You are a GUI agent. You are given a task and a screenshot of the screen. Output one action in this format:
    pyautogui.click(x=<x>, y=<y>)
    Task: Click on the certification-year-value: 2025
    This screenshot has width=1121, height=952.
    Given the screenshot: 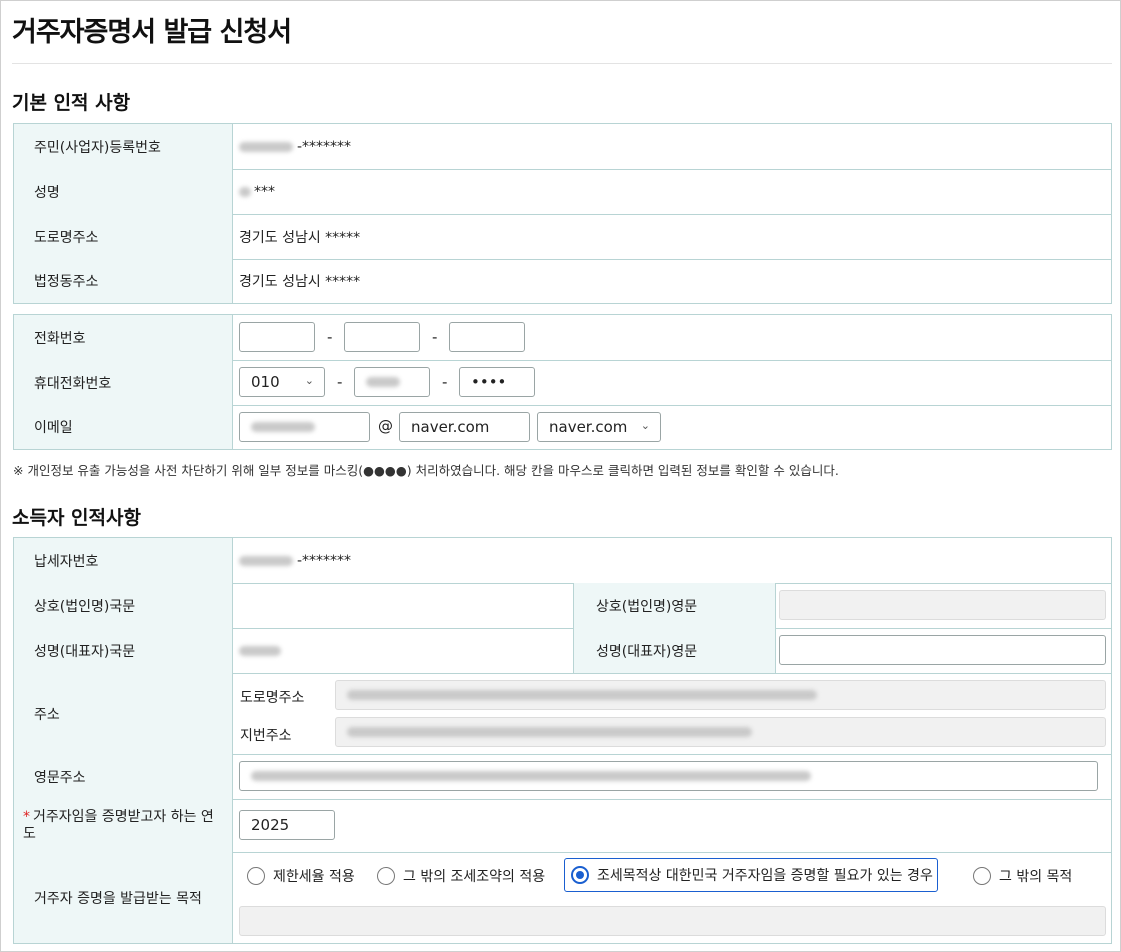 What is the action you would take?
    pyautogui.click(x=270, y=825)
    